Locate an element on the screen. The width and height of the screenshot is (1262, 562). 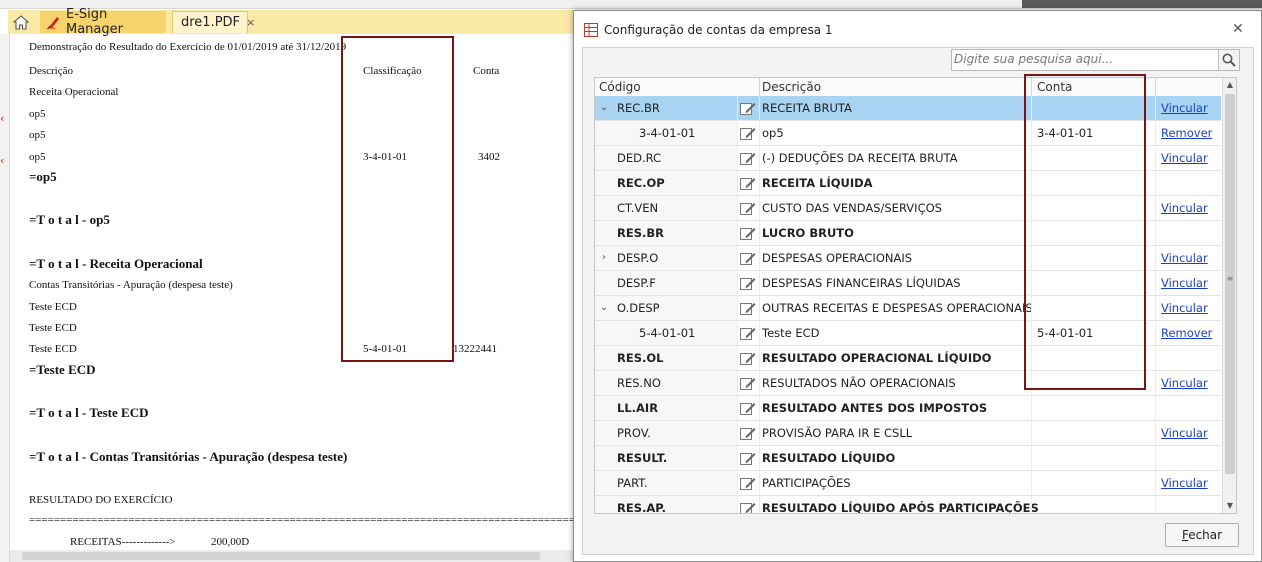
fechar-button: Fechar is located at coordinates (1202, 535).